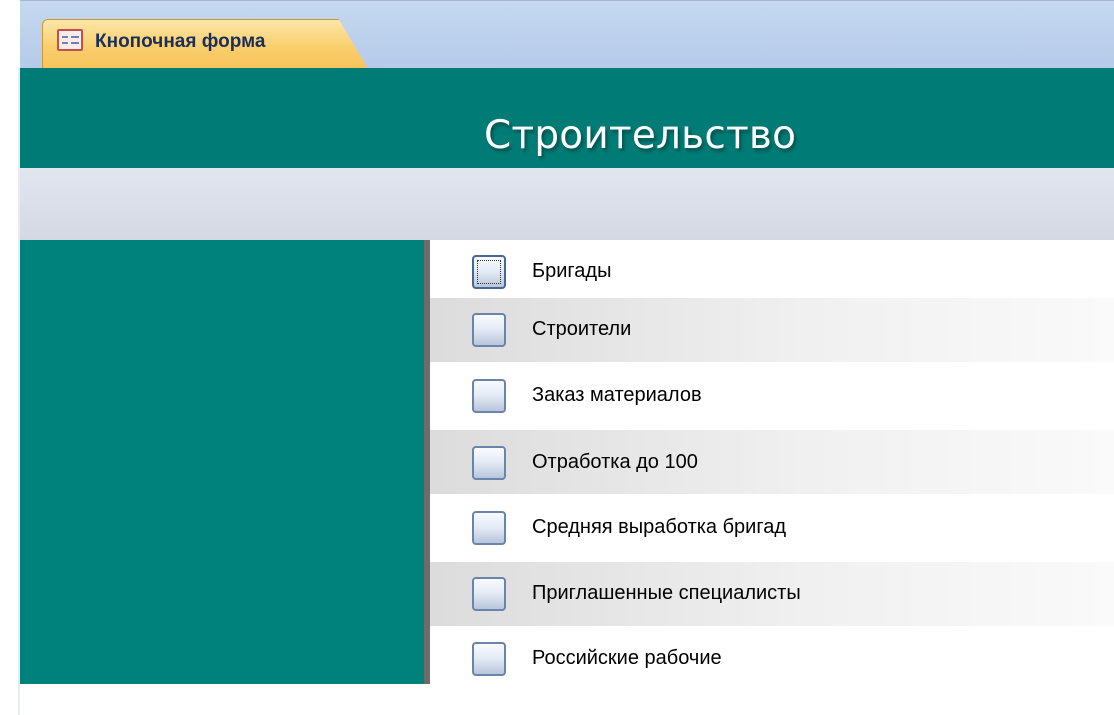 The image size is (1114, 715). I want to click on menu-item-label: Бригады, so click(572, 271).